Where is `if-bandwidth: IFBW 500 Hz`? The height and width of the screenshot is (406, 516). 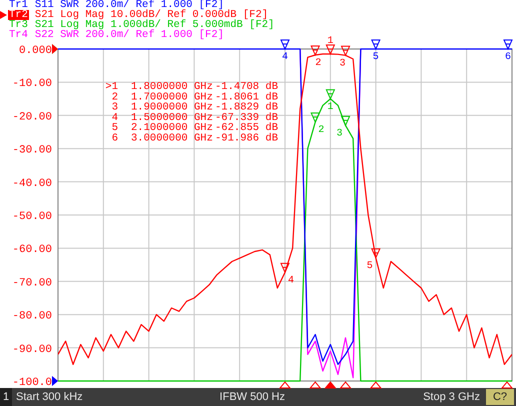 if-bandwidth: IFBW 500 Hz is located at coordinates (253, 397).